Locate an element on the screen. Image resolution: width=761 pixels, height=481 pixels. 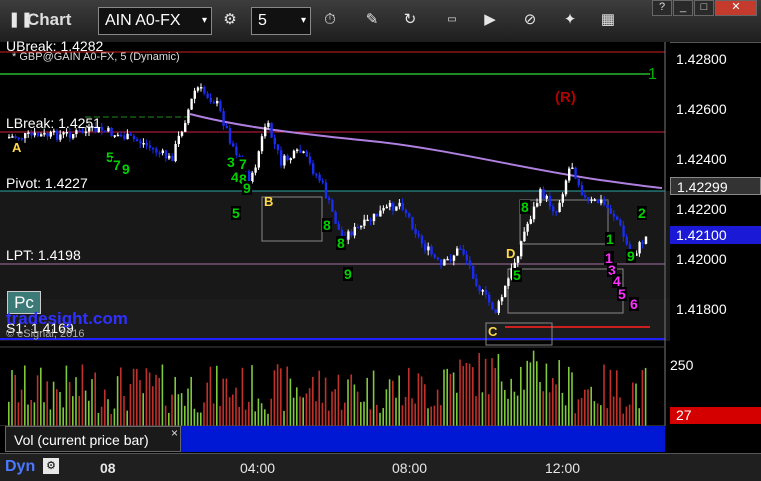
help-button: ? is located at coordinates (662, 8).